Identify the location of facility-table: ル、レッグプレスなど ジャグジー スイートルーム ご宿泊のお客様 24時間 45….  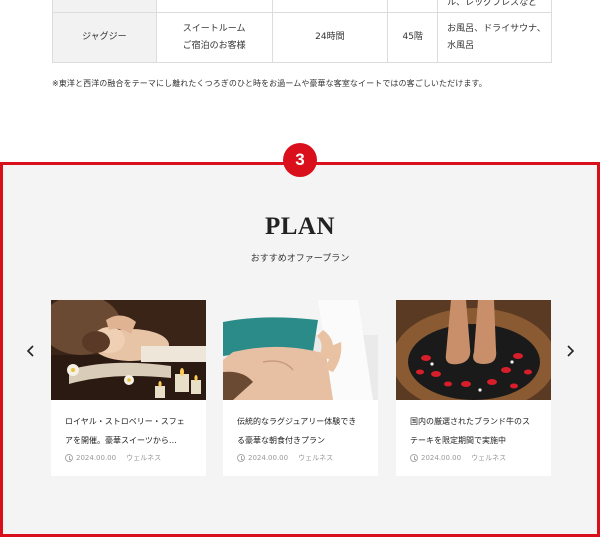
(302, 31).